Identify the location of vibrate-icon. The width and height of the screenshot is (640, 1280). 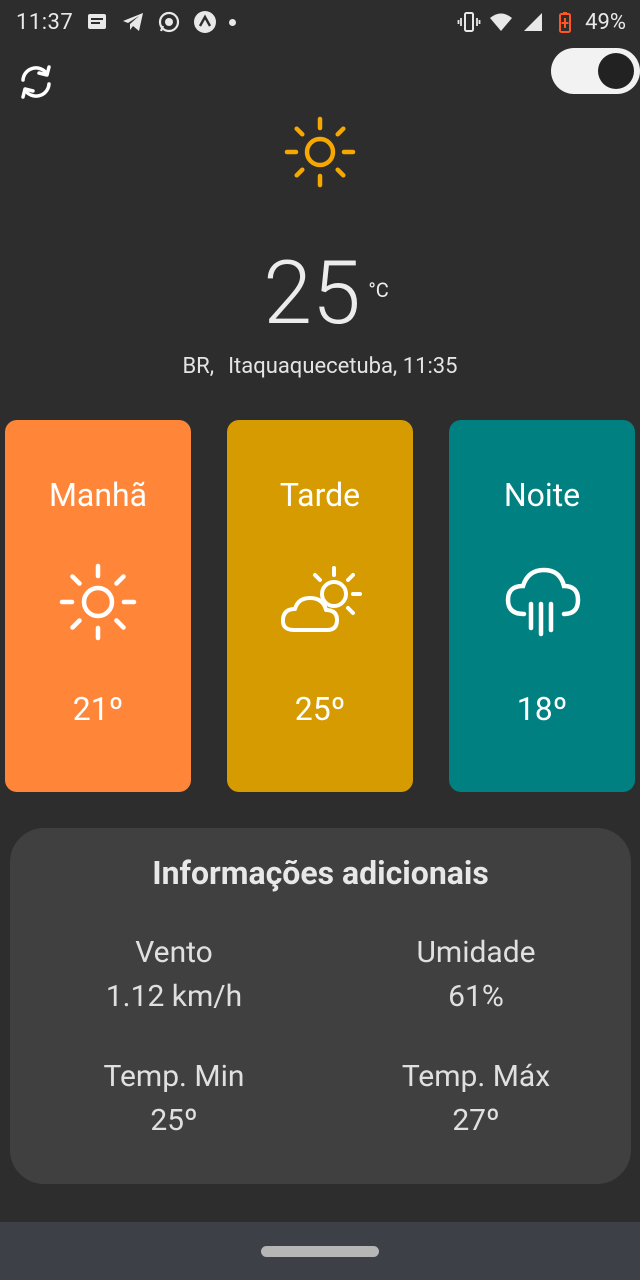
(469, 22).